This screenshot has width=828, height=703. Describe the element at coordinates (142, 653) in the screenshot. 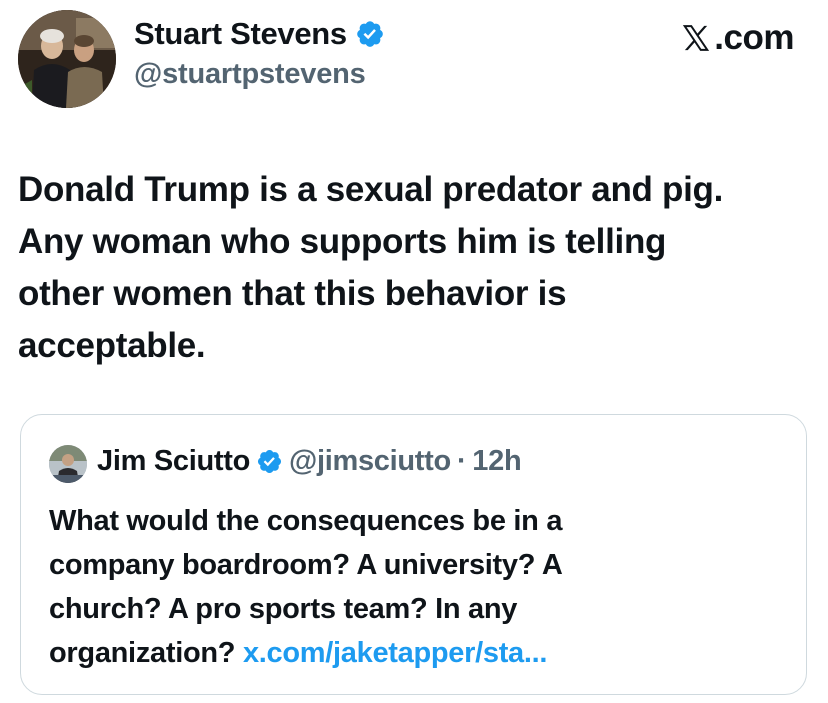

I see `quoted-text-line: organization?` at that location.